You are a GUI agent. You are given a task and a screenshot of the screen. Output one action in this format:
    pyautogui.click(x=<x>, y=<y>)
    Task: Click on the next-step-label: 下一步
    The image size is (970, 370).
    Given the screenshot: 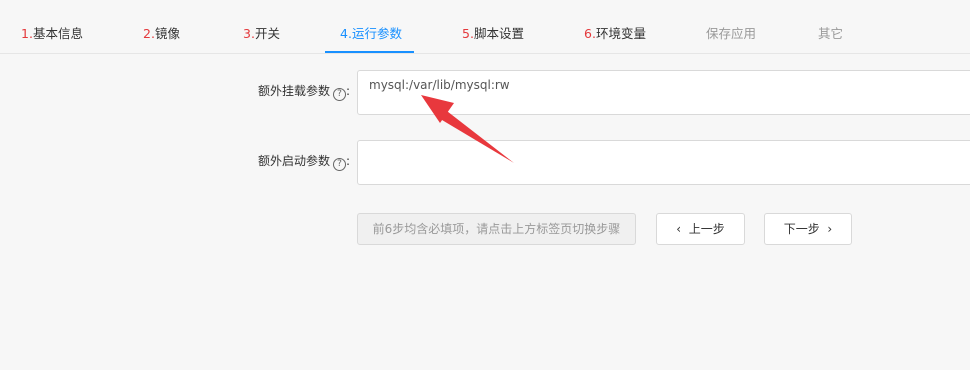 What is the action you would take?
    pyautogui.click(x=801, y=229)
    